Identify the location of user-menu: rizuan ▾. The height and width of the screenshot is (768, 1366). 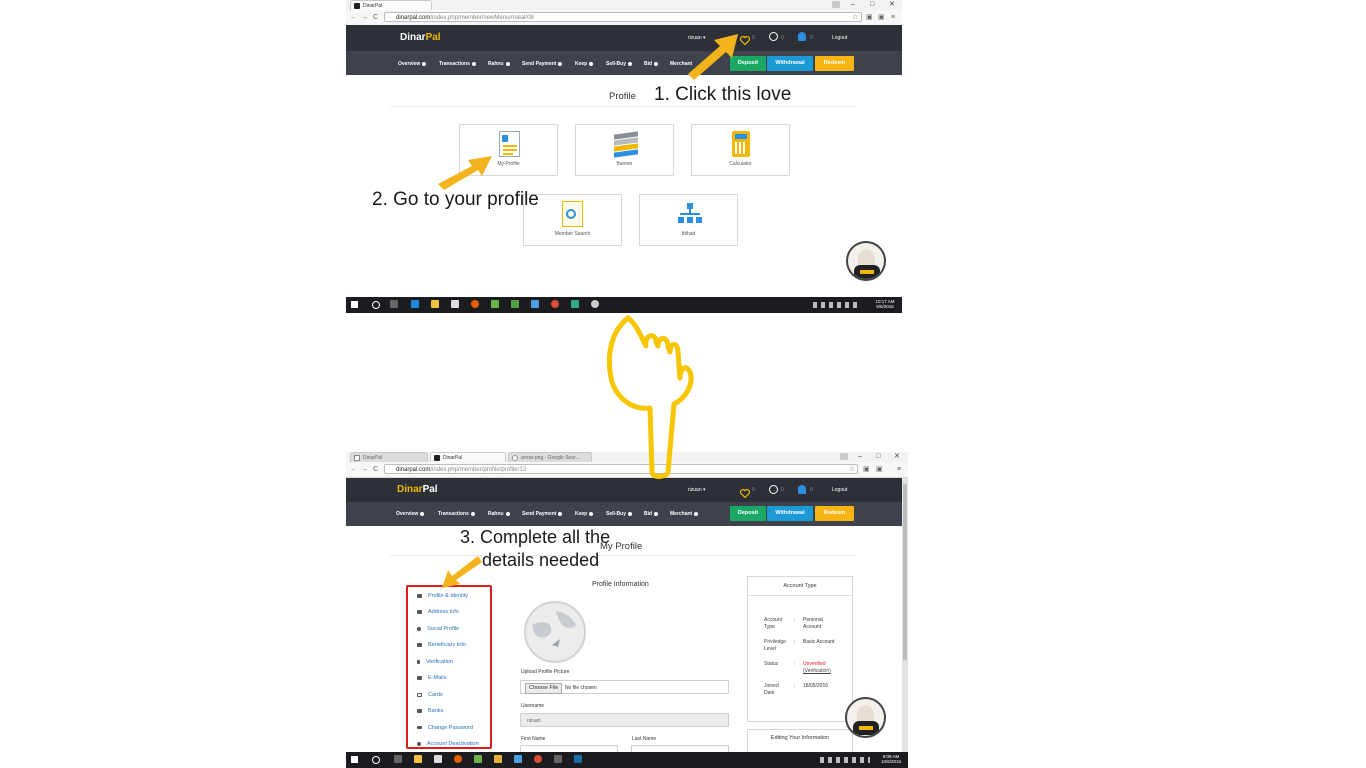
(697, 490).